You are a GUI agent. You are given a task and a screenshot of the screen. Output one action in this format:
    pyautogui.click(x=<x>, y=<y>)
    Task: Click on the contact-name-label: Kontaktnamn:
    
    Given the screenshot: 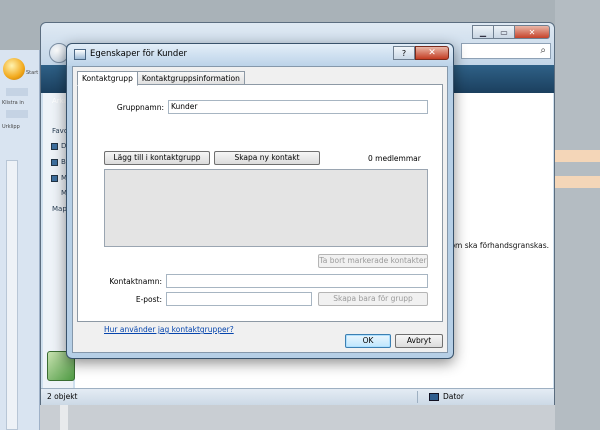 What is the action you would take?
    pyautogui.click(x=135, y=281)
    